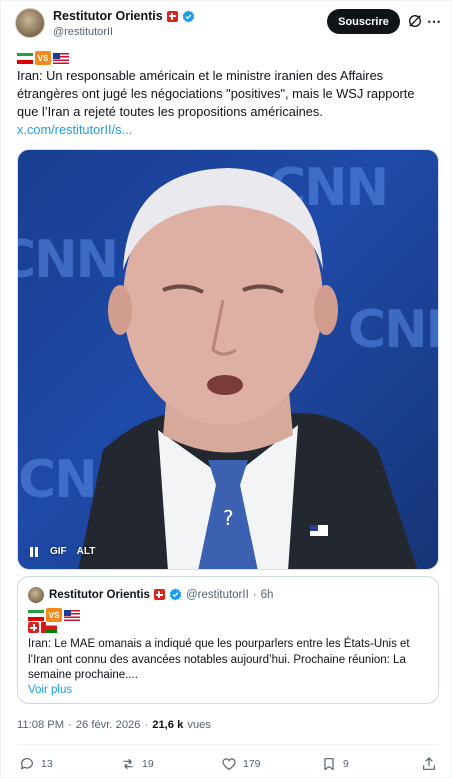 The width and height of the screenshot is (452, 778). I want to click on oman-flag-icon, so click(49, 627).